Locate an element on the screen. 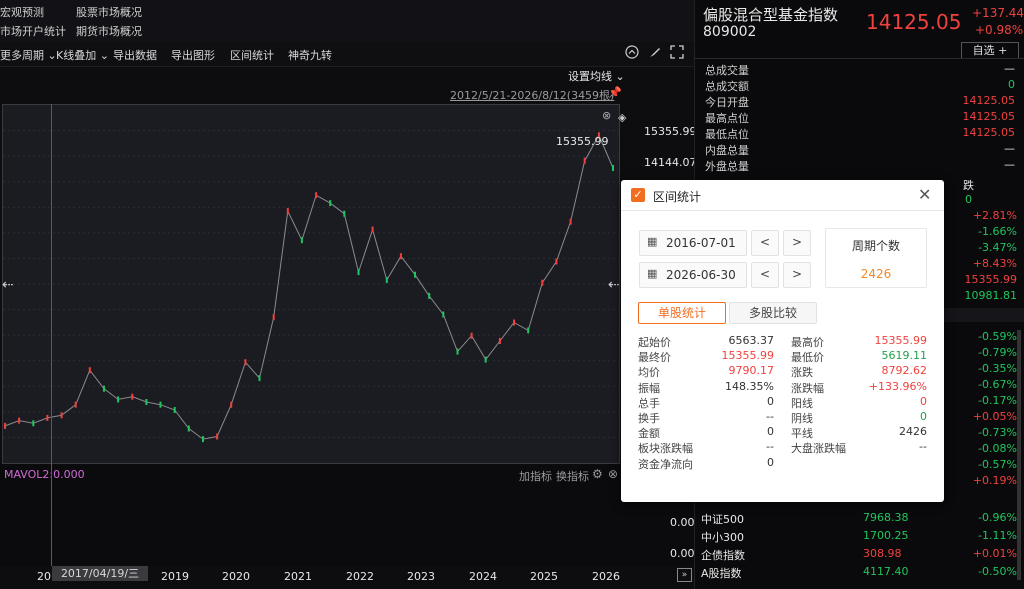 The width and height of the screenshot is (1024, 589). close-chart-icon: ⊗ is located at coordinates (606, 115).